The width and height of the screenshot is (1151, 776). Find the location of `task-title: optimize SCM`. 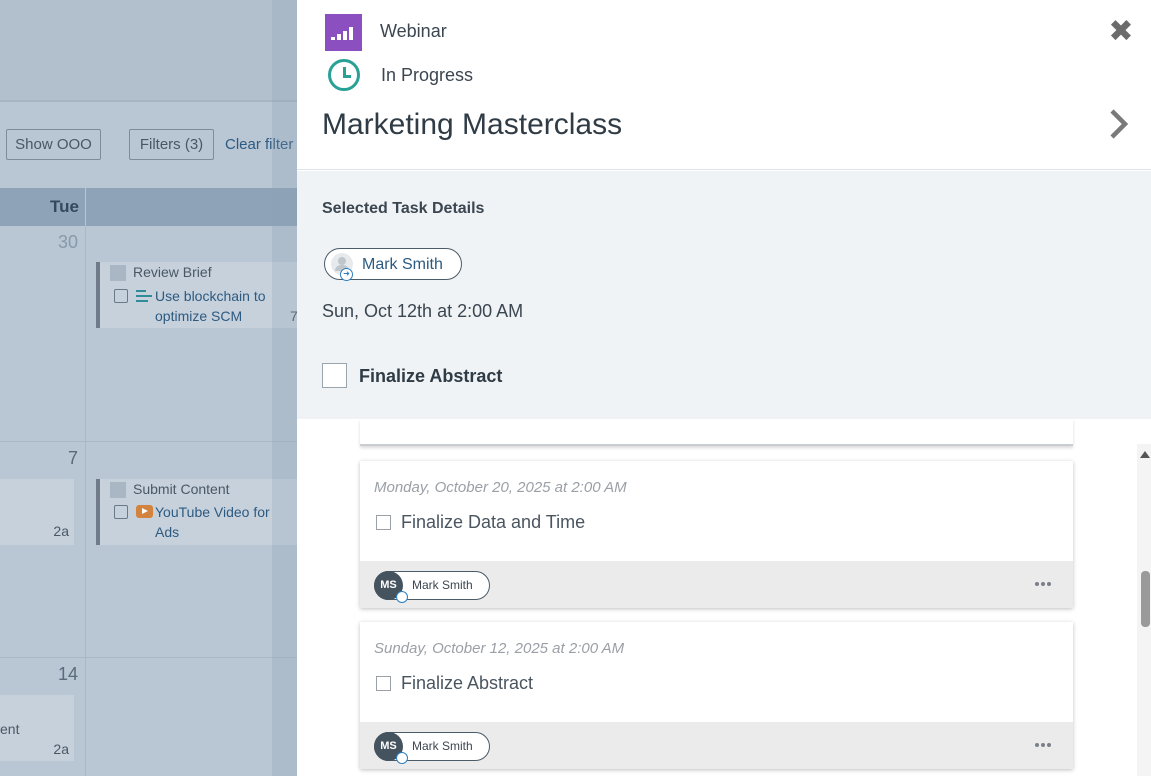

task-title: optimize SCM is located at coordinates (199, 316).